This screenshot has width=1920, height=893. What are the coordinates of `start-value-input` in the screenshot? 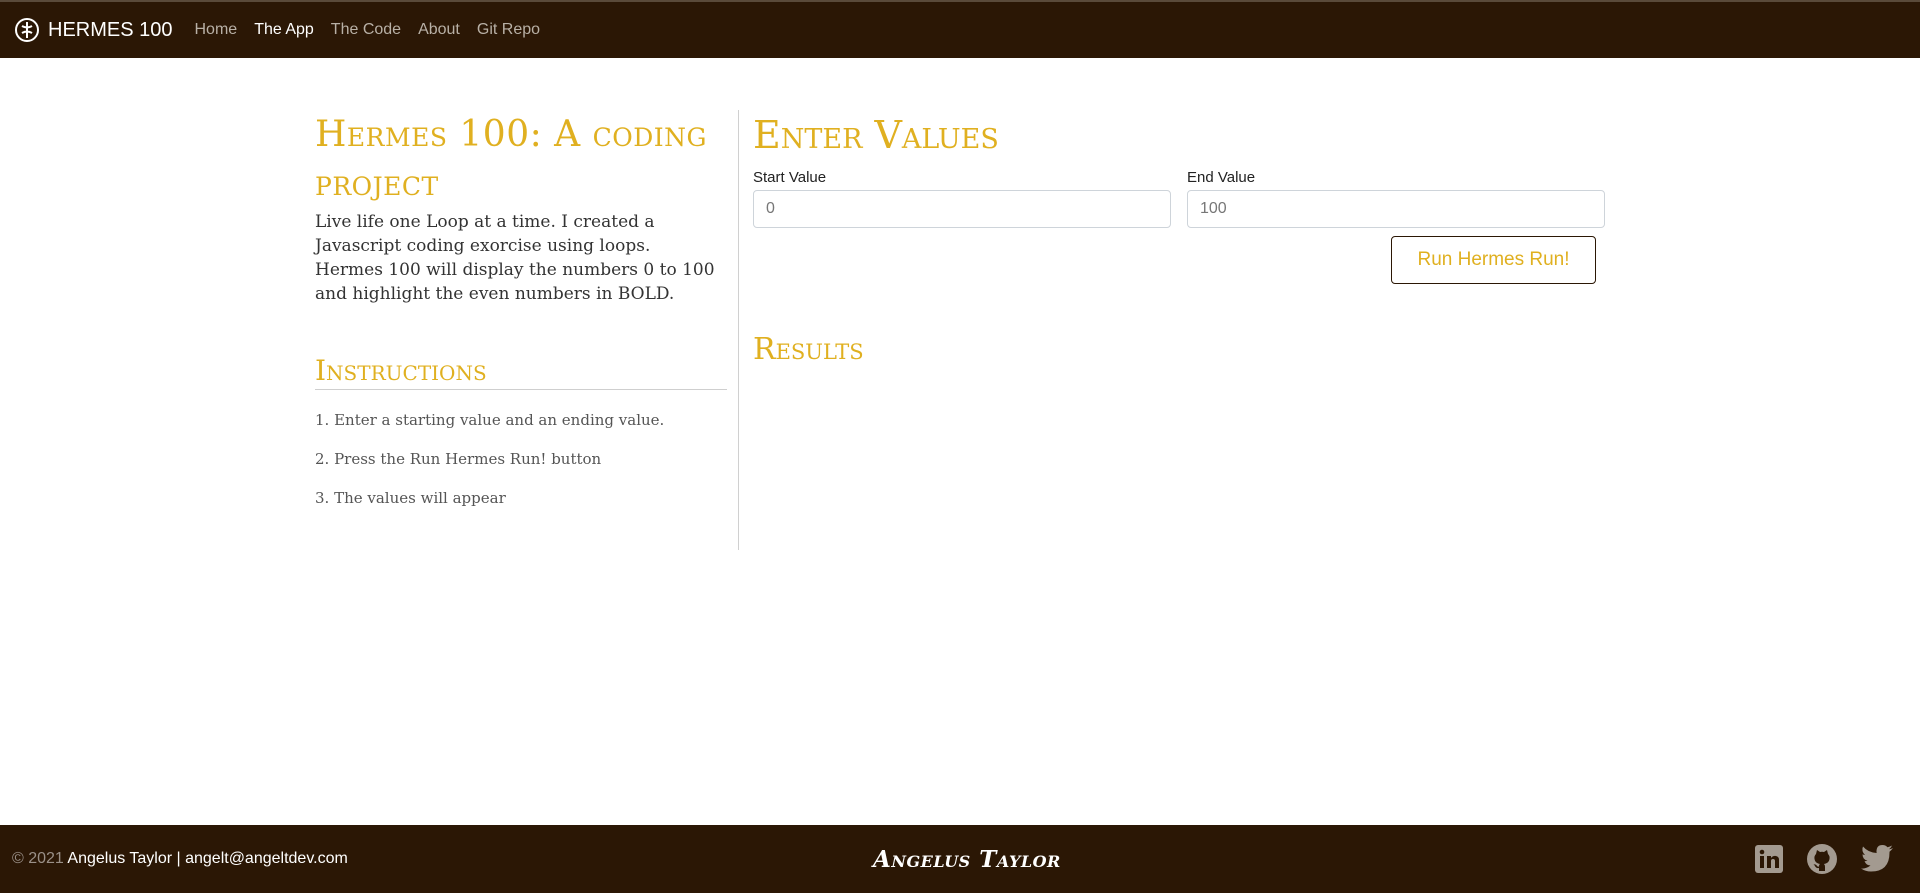 It's located at (962, 209).